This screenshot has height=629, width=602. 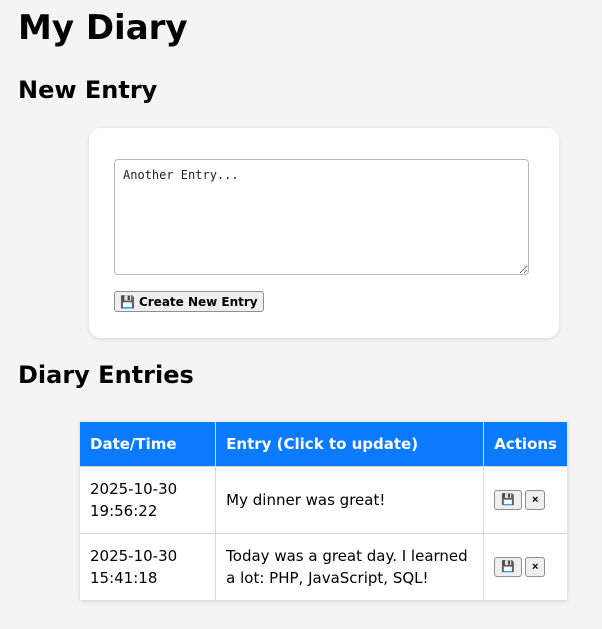 What do you see at coordinates (148, 499) in the screenshot?
I see `entry-datetime: 2025-10-30 19:56:22` at bounding box center [148, 499].